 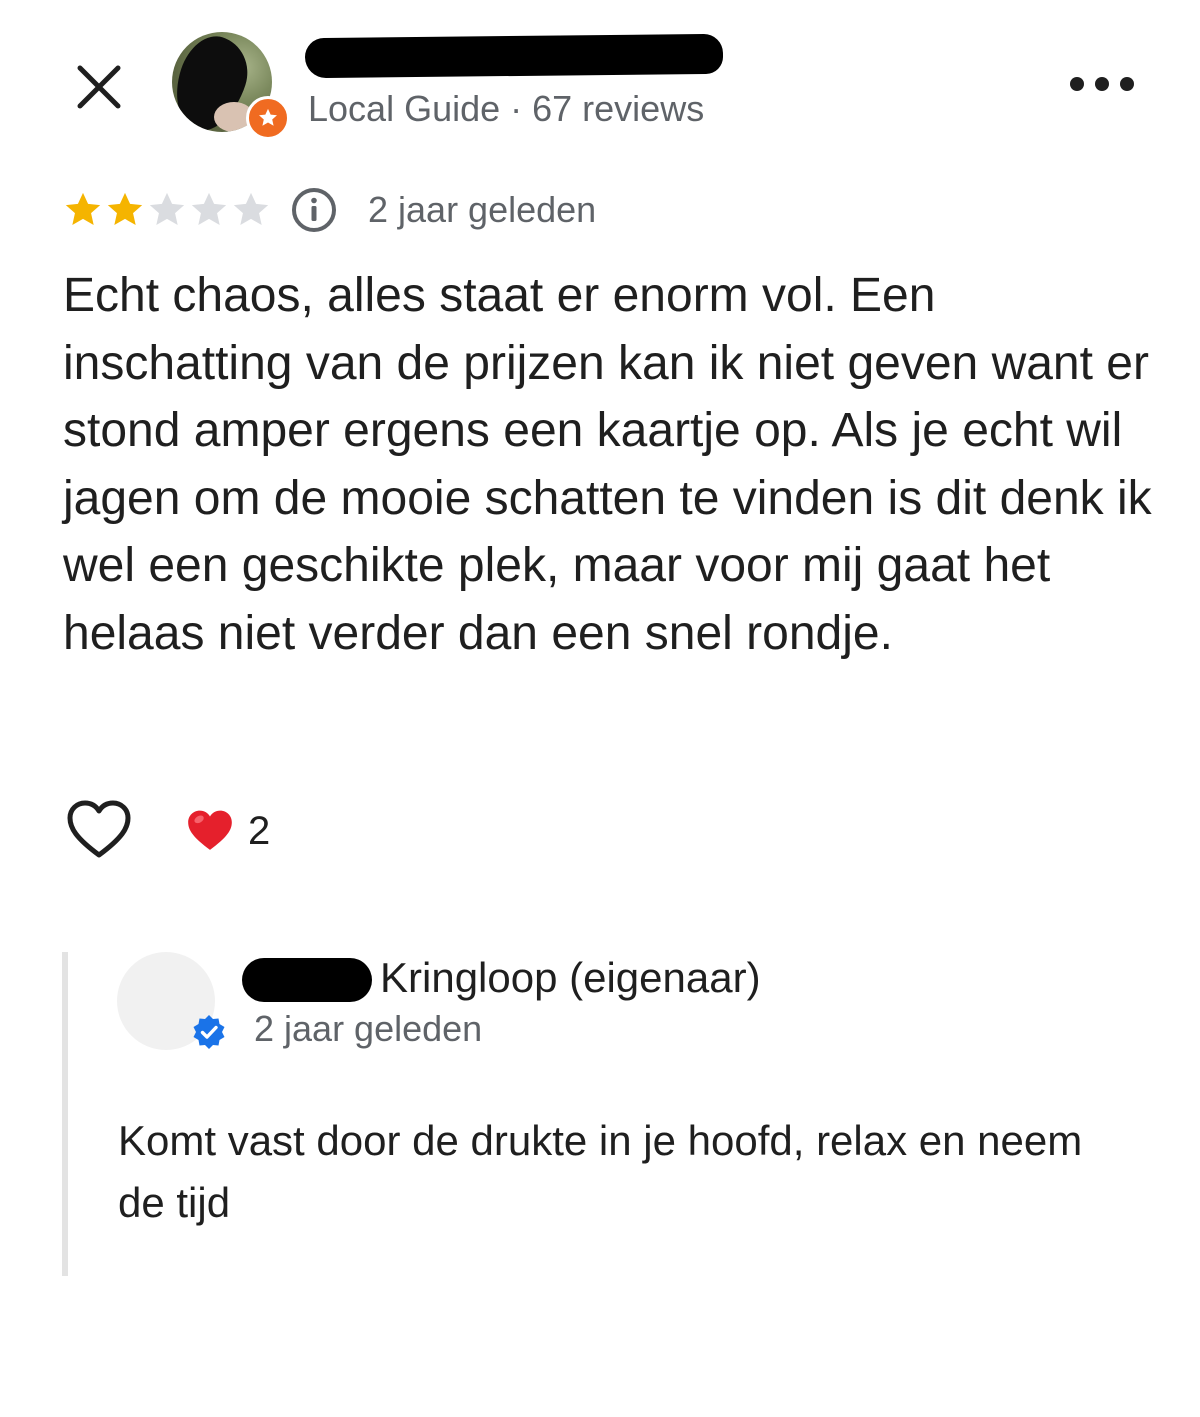 What do you see at coordinates (210, 830) in the screenshot?
I see `red-heart-icon` at bounding box center [210, 830].